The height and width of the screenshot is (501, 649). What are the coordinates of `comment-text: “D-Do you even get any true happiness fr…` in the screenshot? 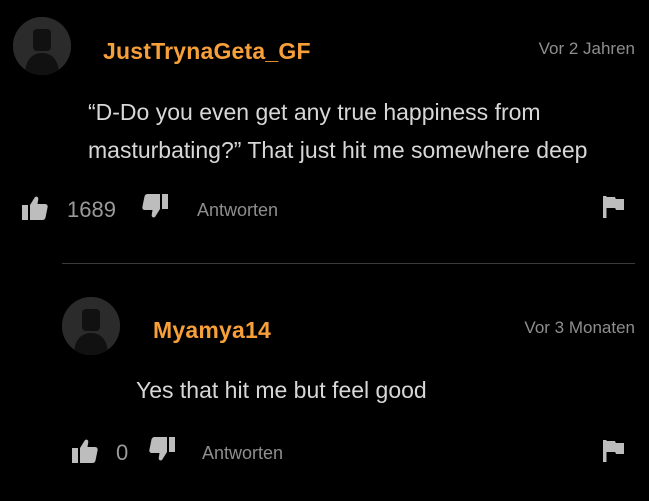 It's located at (337, 131).